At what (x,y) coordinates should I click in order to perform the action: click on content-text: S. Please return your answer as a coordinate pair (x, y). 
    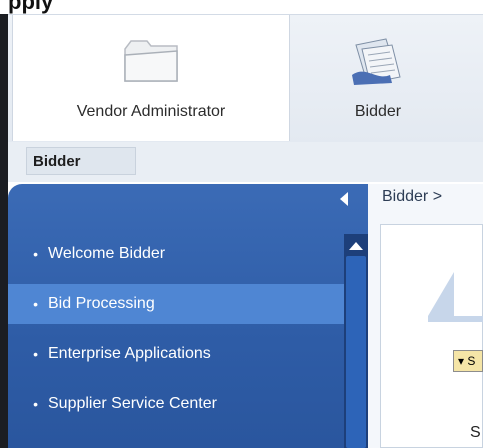
    Looking at the image, I should click on (475, 432).